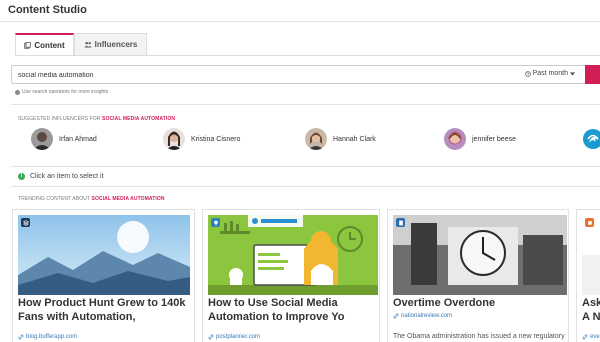 This screenshot has height=342, width=600. What do you see at coordinates (527, 73) in the screenshot?
I see `clock-icon` at bounding box center [527, 73].